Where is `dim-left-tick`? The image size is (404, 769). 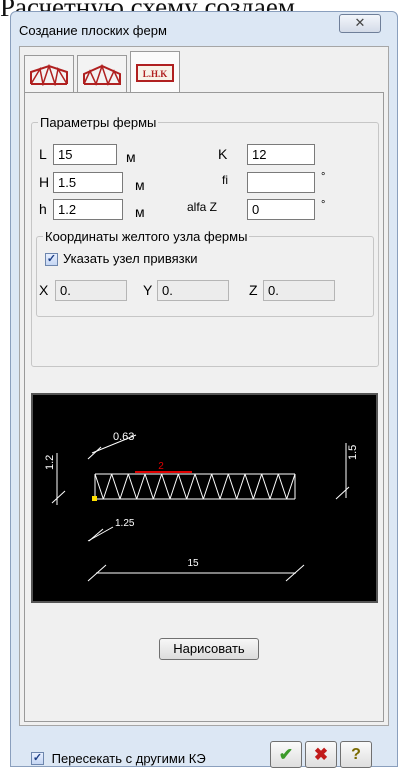
dim-left-tick is located at coordinates (58, 497).